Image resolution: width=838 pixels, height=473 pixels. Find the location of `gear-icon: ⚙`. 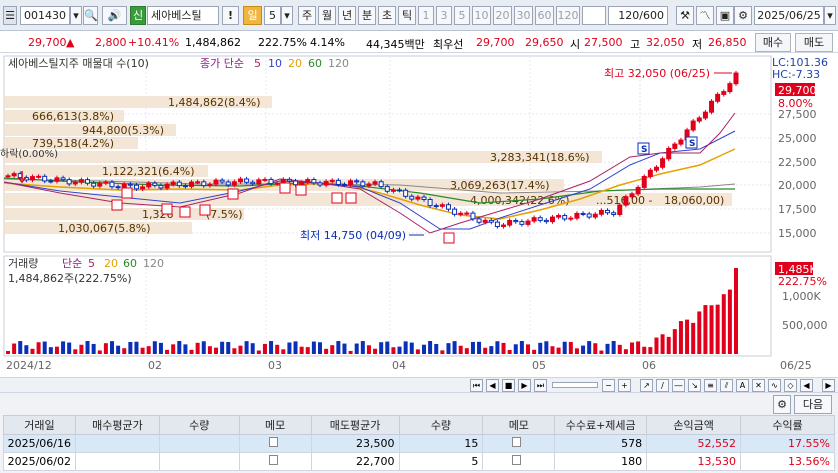

gear-icon: ⚙ is located at coordinates (743, 15).